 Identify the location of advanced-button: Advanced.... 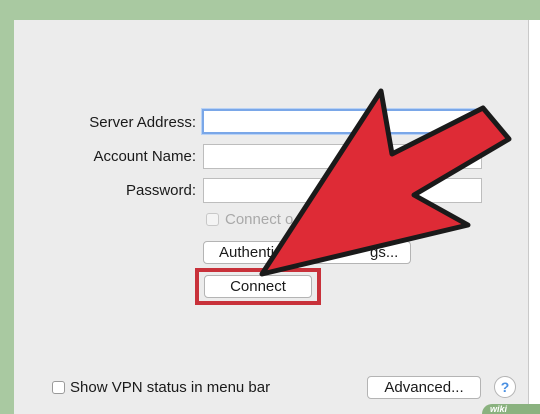
(424, 387).